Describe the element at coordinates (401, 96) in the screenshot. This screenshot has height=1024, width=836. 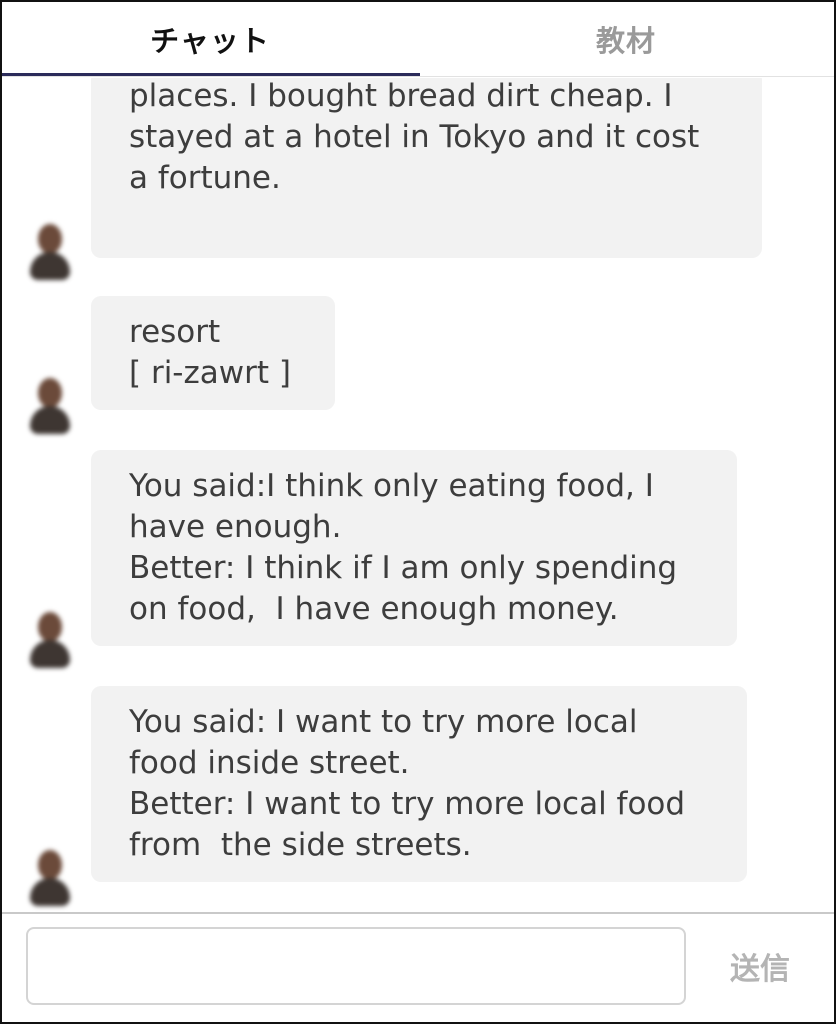
I see `message-line: places. I bought bread dirt cheap. I` at that location.